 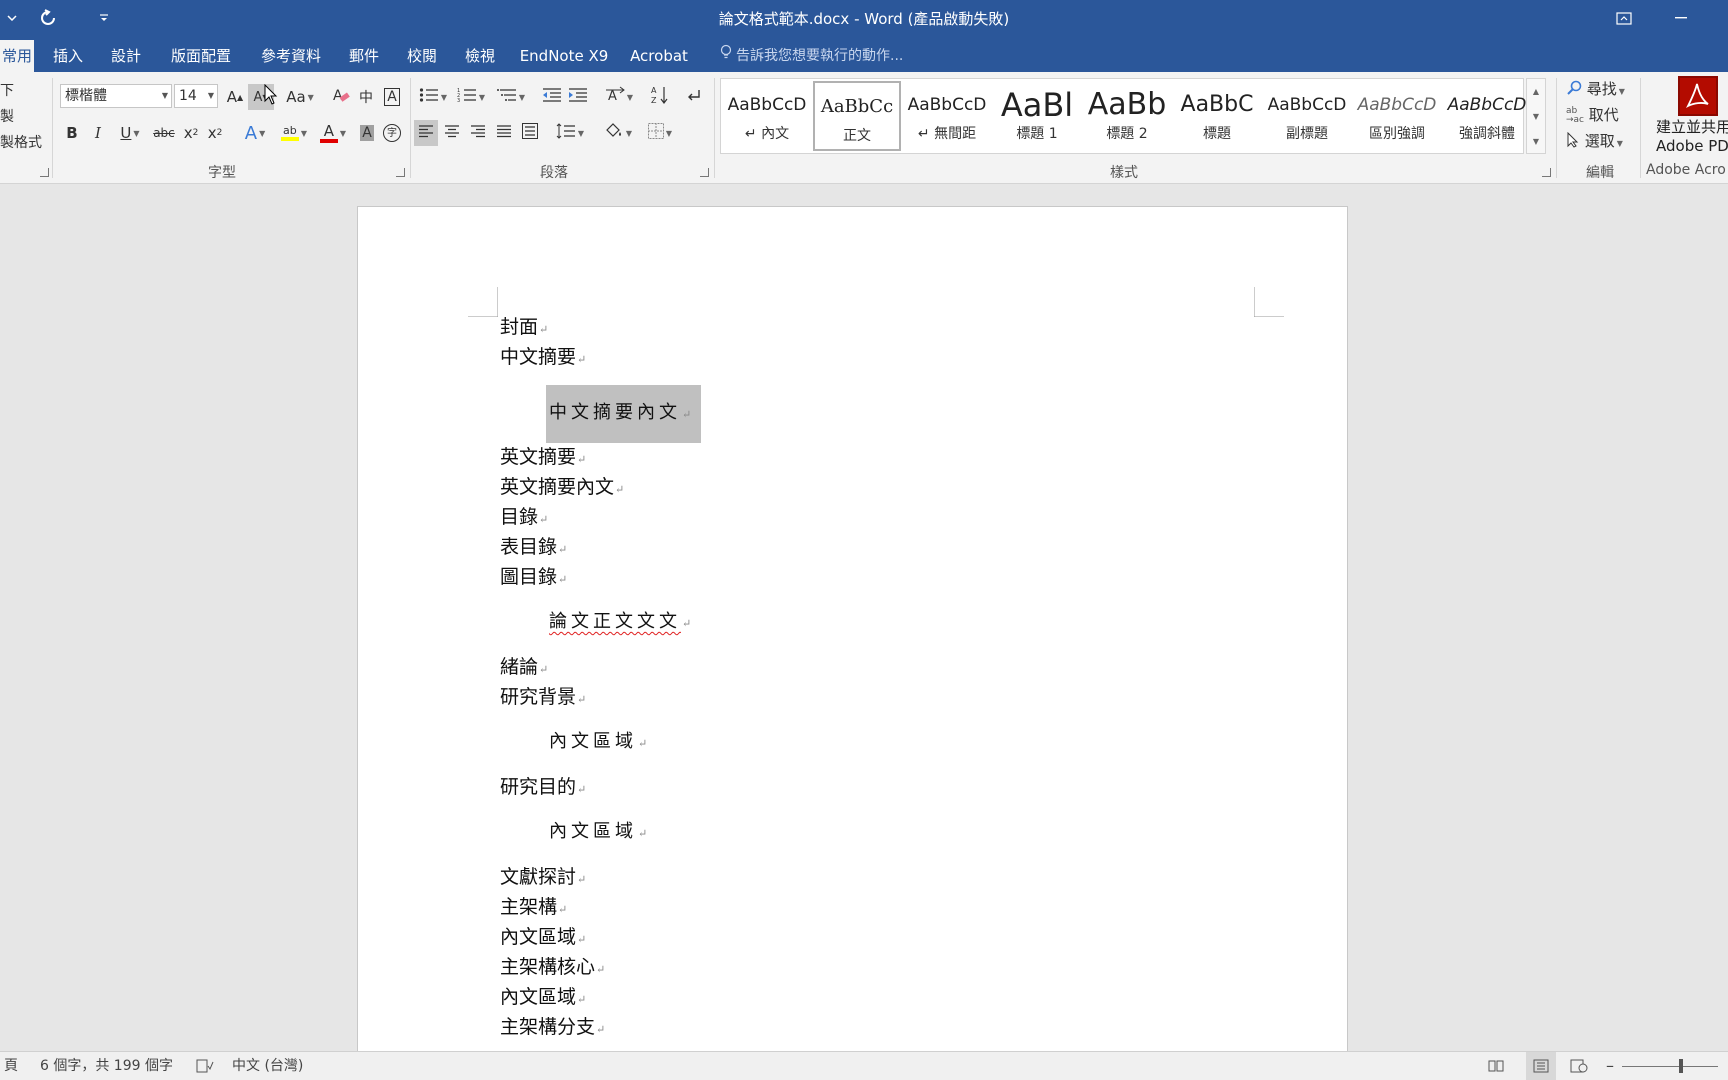 What do you see at coordinates (1217, 116) in the screenshot?
I see `style-title: AaBbC 標題` at bounding box center [1217, 116].